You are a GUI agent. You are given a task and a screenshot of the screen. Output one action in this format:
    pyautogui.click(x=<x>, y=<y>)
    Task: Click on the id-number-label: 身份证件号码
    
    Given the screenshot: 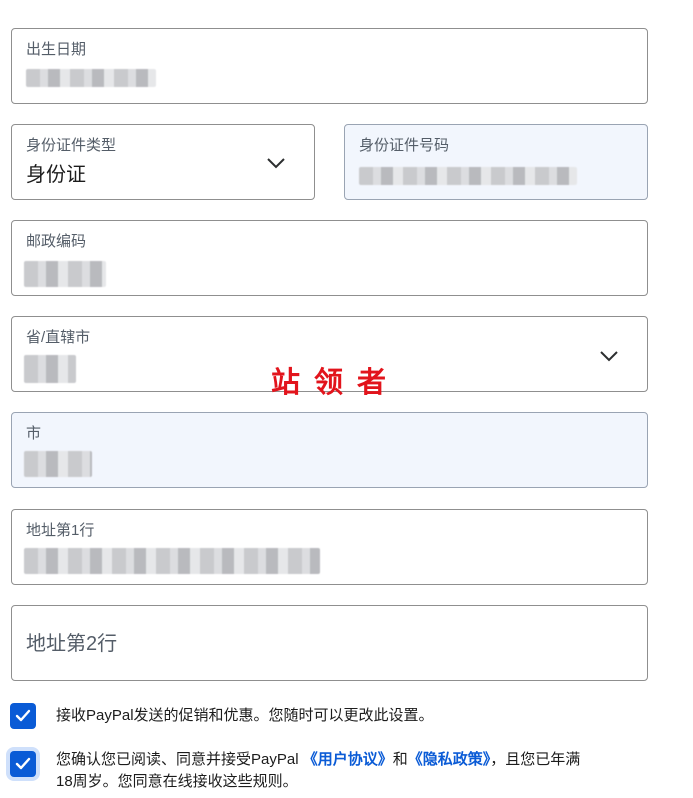 What is the action you would take?
    pyautogui.click(x=404, y=145)
    